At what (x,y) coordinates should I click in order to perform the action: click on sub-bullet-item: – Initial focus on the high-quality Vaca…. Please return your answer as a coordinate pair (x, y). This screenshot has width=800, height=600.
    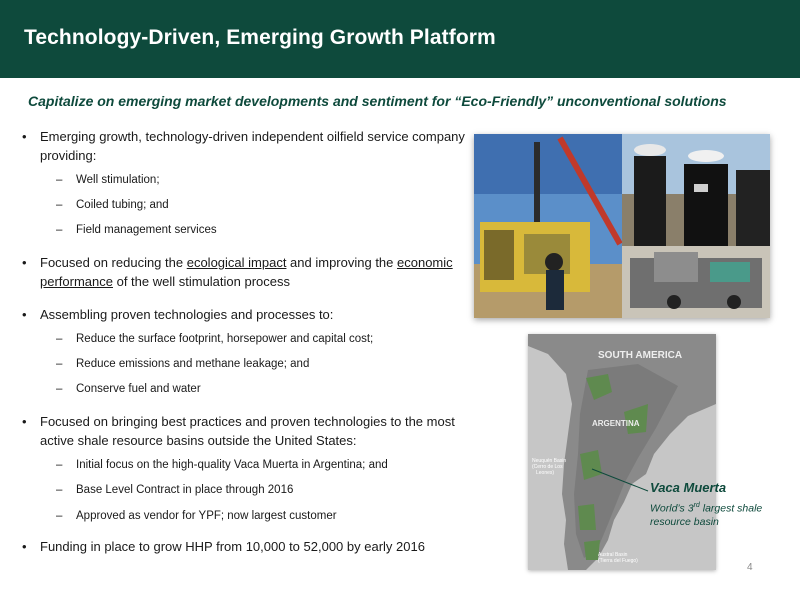
    Looking at the image, I should click on (245, 465).